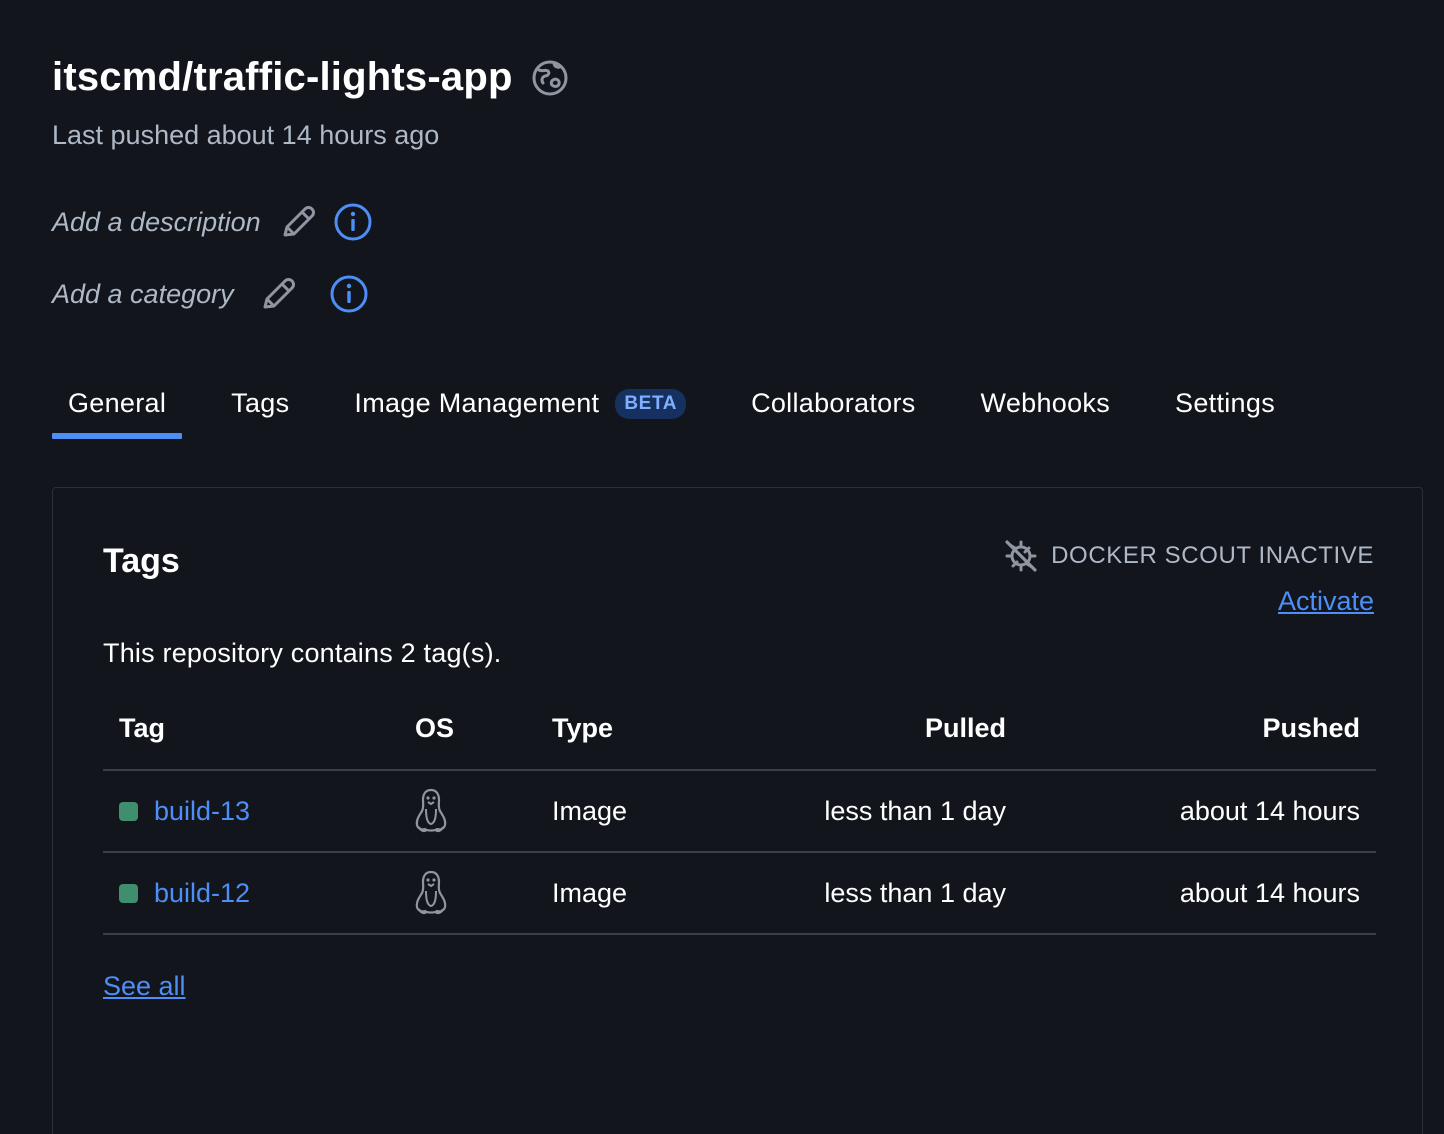 The height and width of the screenshot is (1134, 1444). Describe the element at coordinates (144, 986) in the screenshot. I see `see-all-link: See all` at that location.